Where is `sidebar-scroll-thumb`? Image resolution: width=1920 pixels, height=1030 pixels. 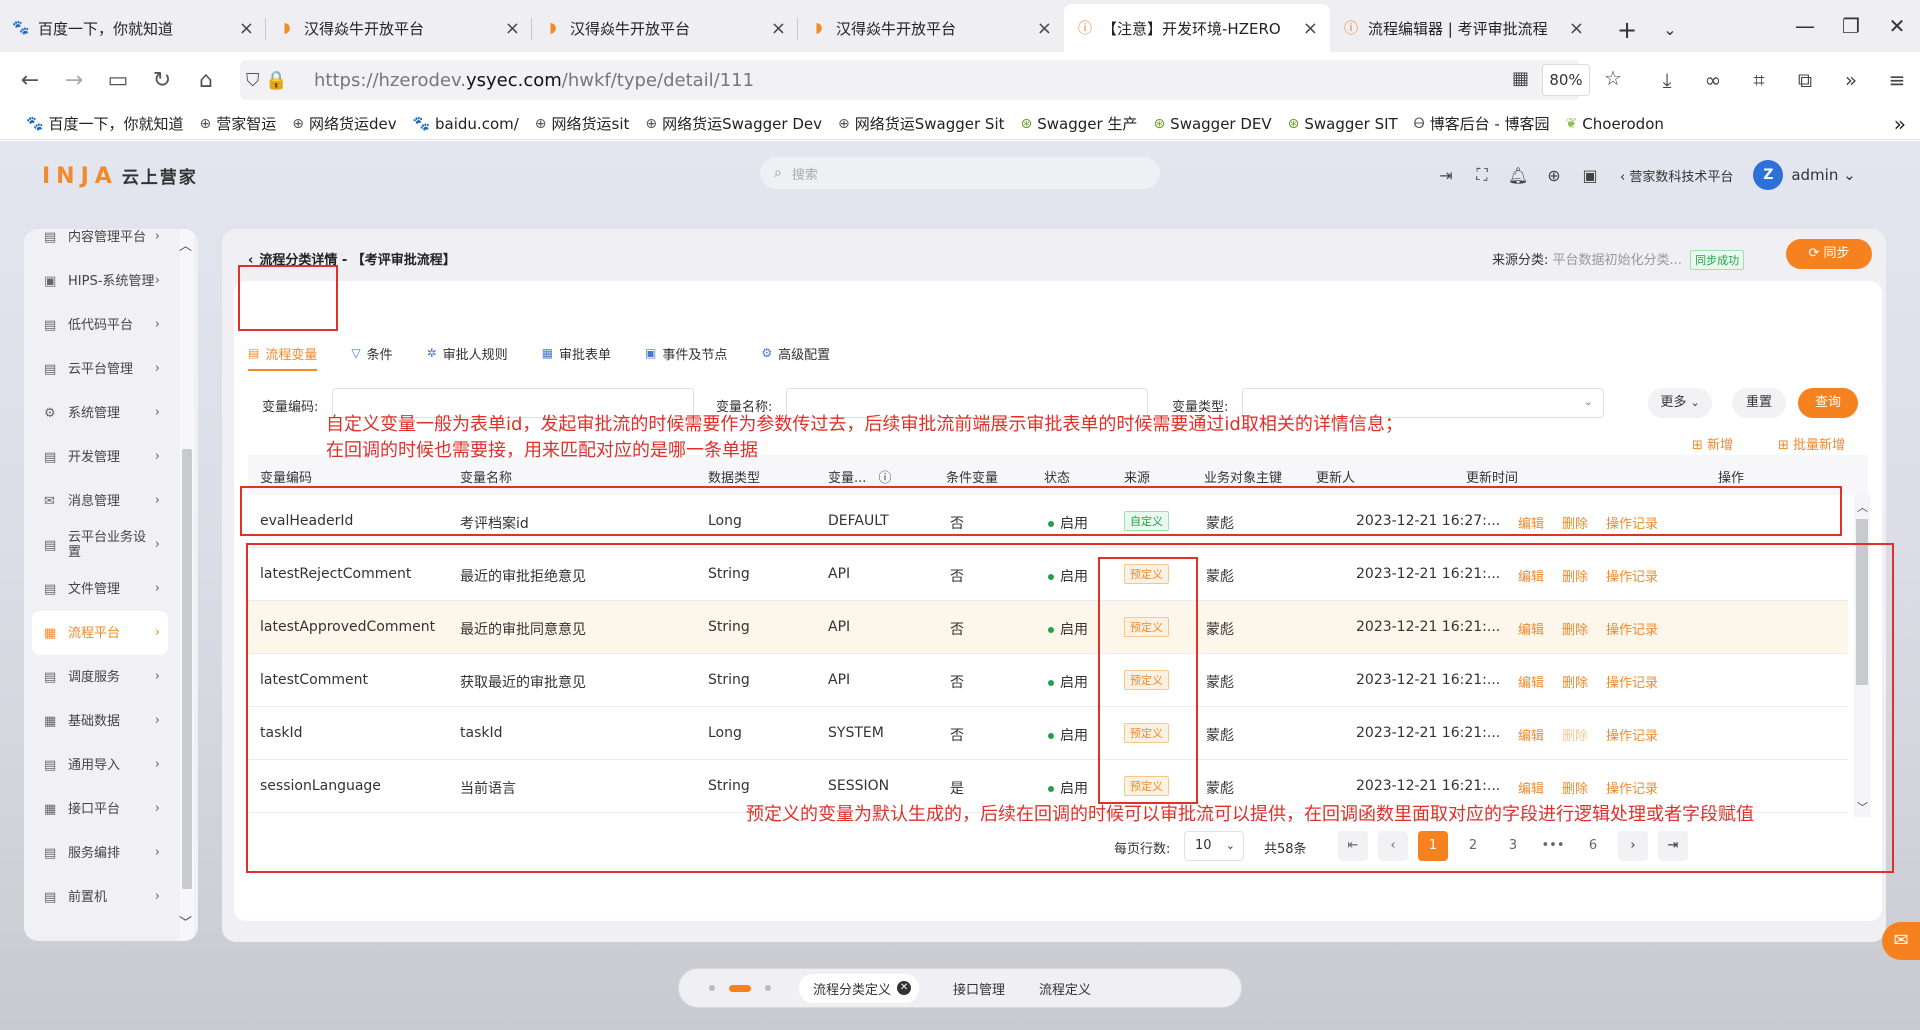
sidebar-scroll-thumb is located at coordinates (187, 669).